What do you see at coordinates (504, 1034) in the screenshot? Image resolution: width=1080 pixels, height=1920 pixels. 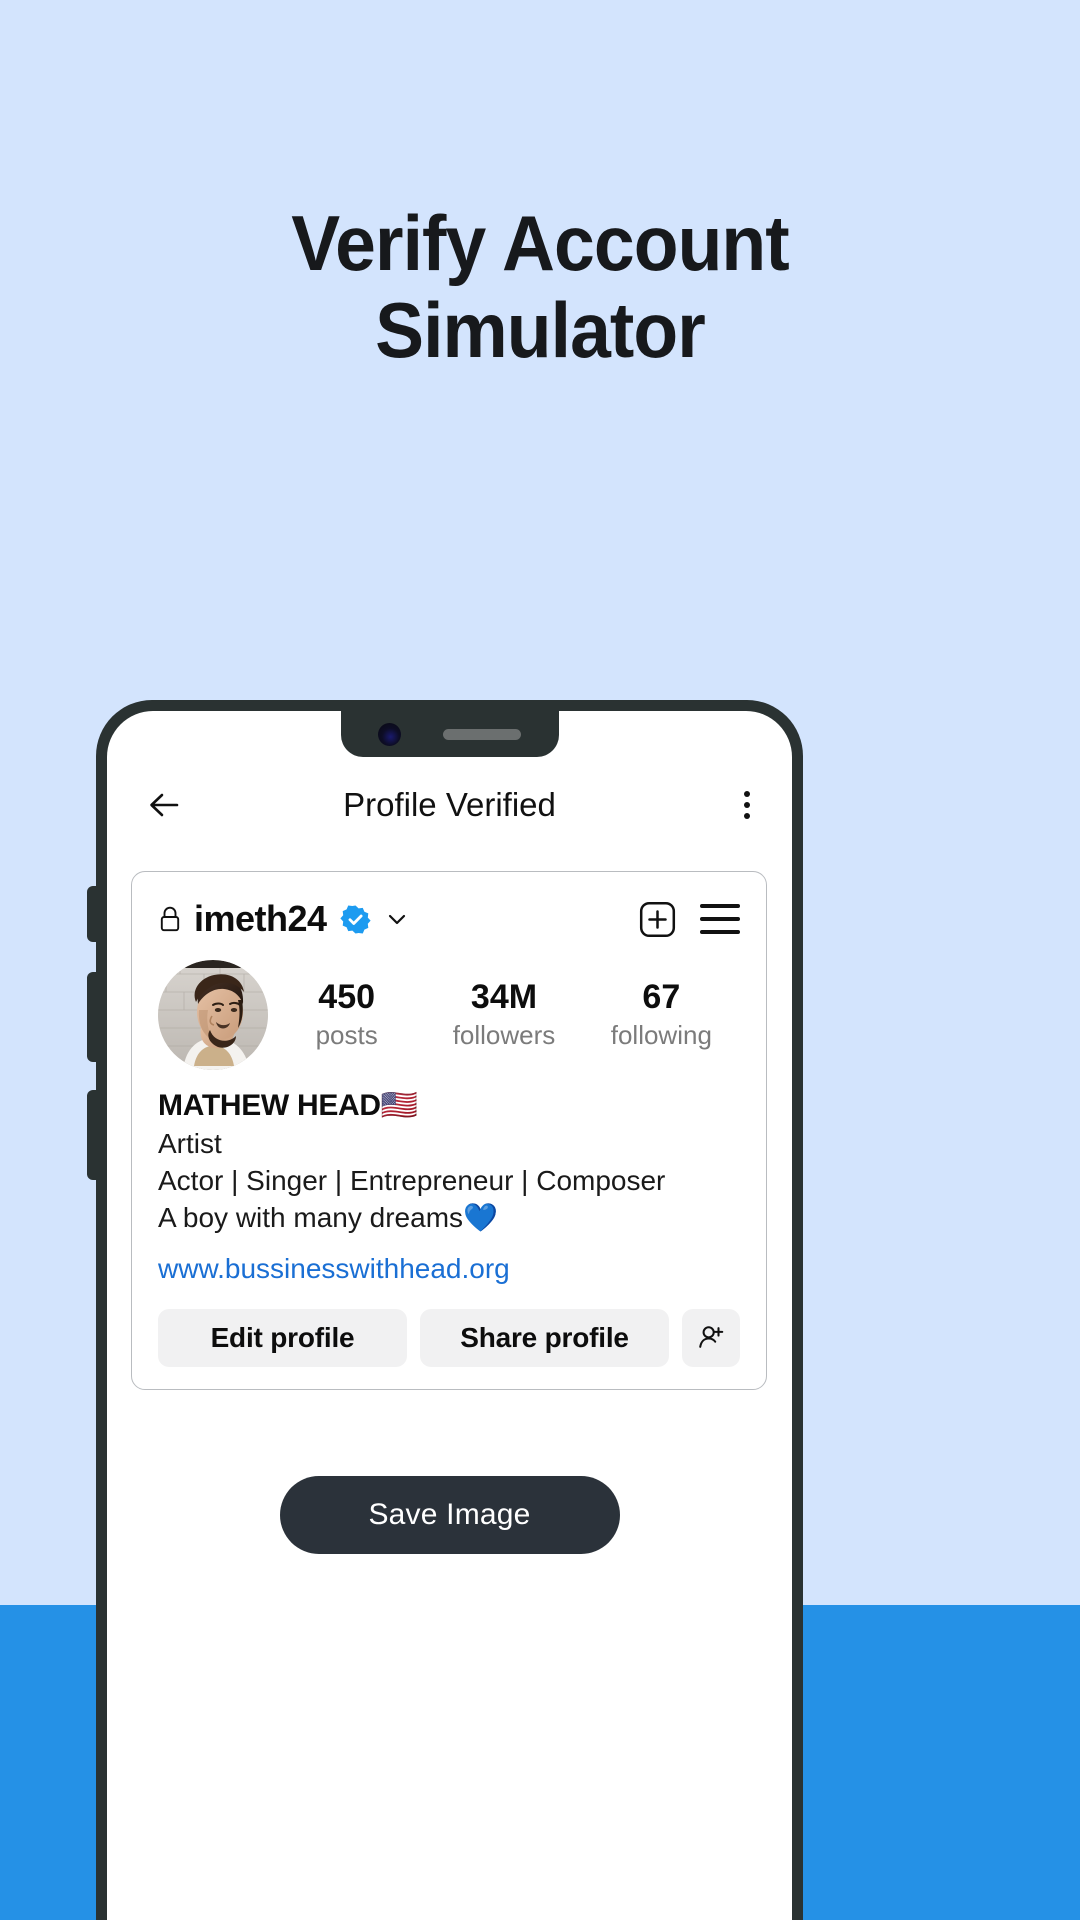 I see `stat-followers-label: followers` at bounding box center [504, 1034].